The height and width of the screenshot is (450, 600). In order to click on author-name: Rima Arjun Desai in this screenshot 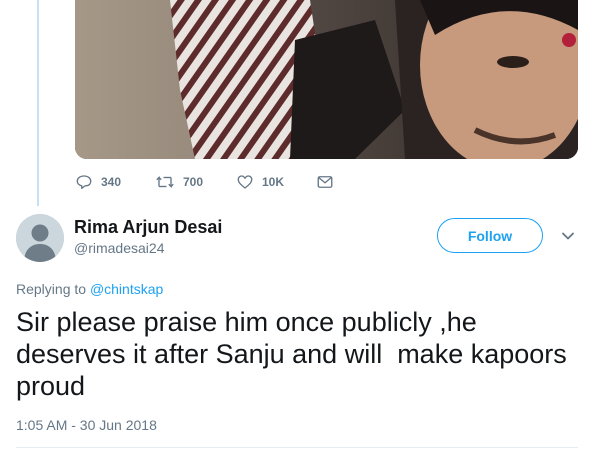, I will do `click(148, 227)`.